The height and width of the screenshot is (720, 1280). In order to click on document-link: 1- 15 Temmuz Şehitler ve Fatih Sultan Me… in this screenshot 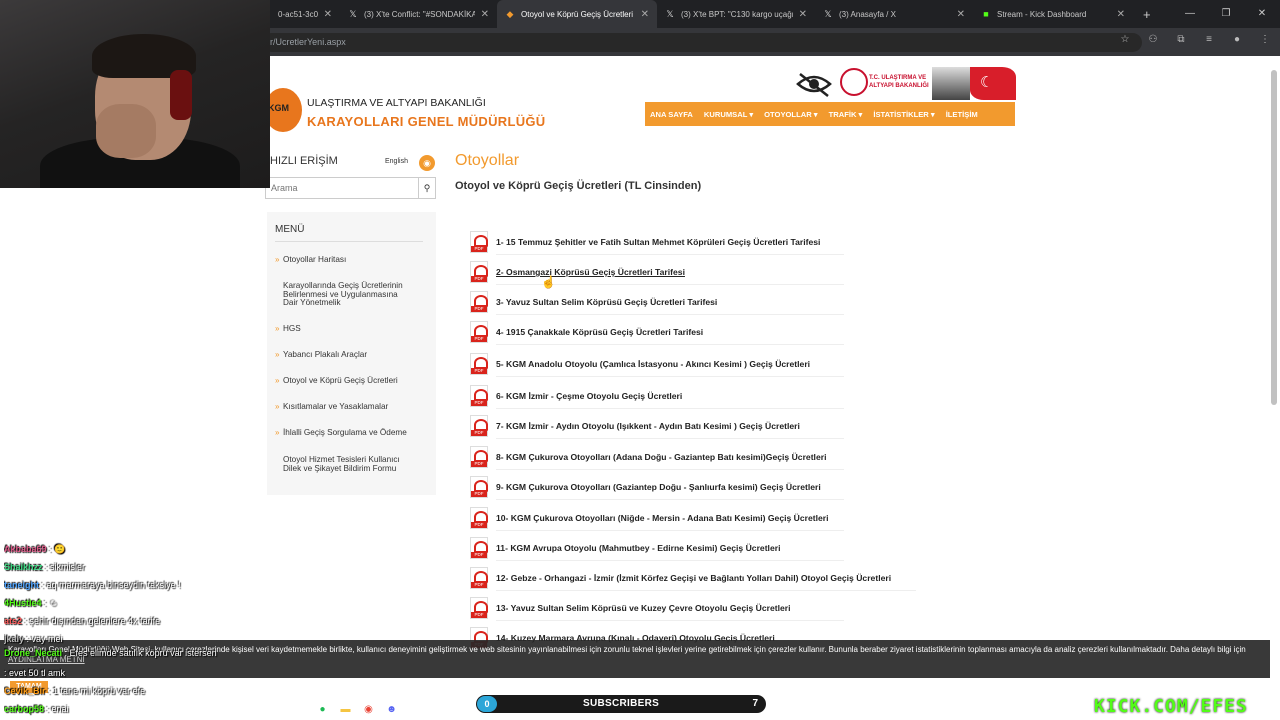, I will do `click(658, 242)`.